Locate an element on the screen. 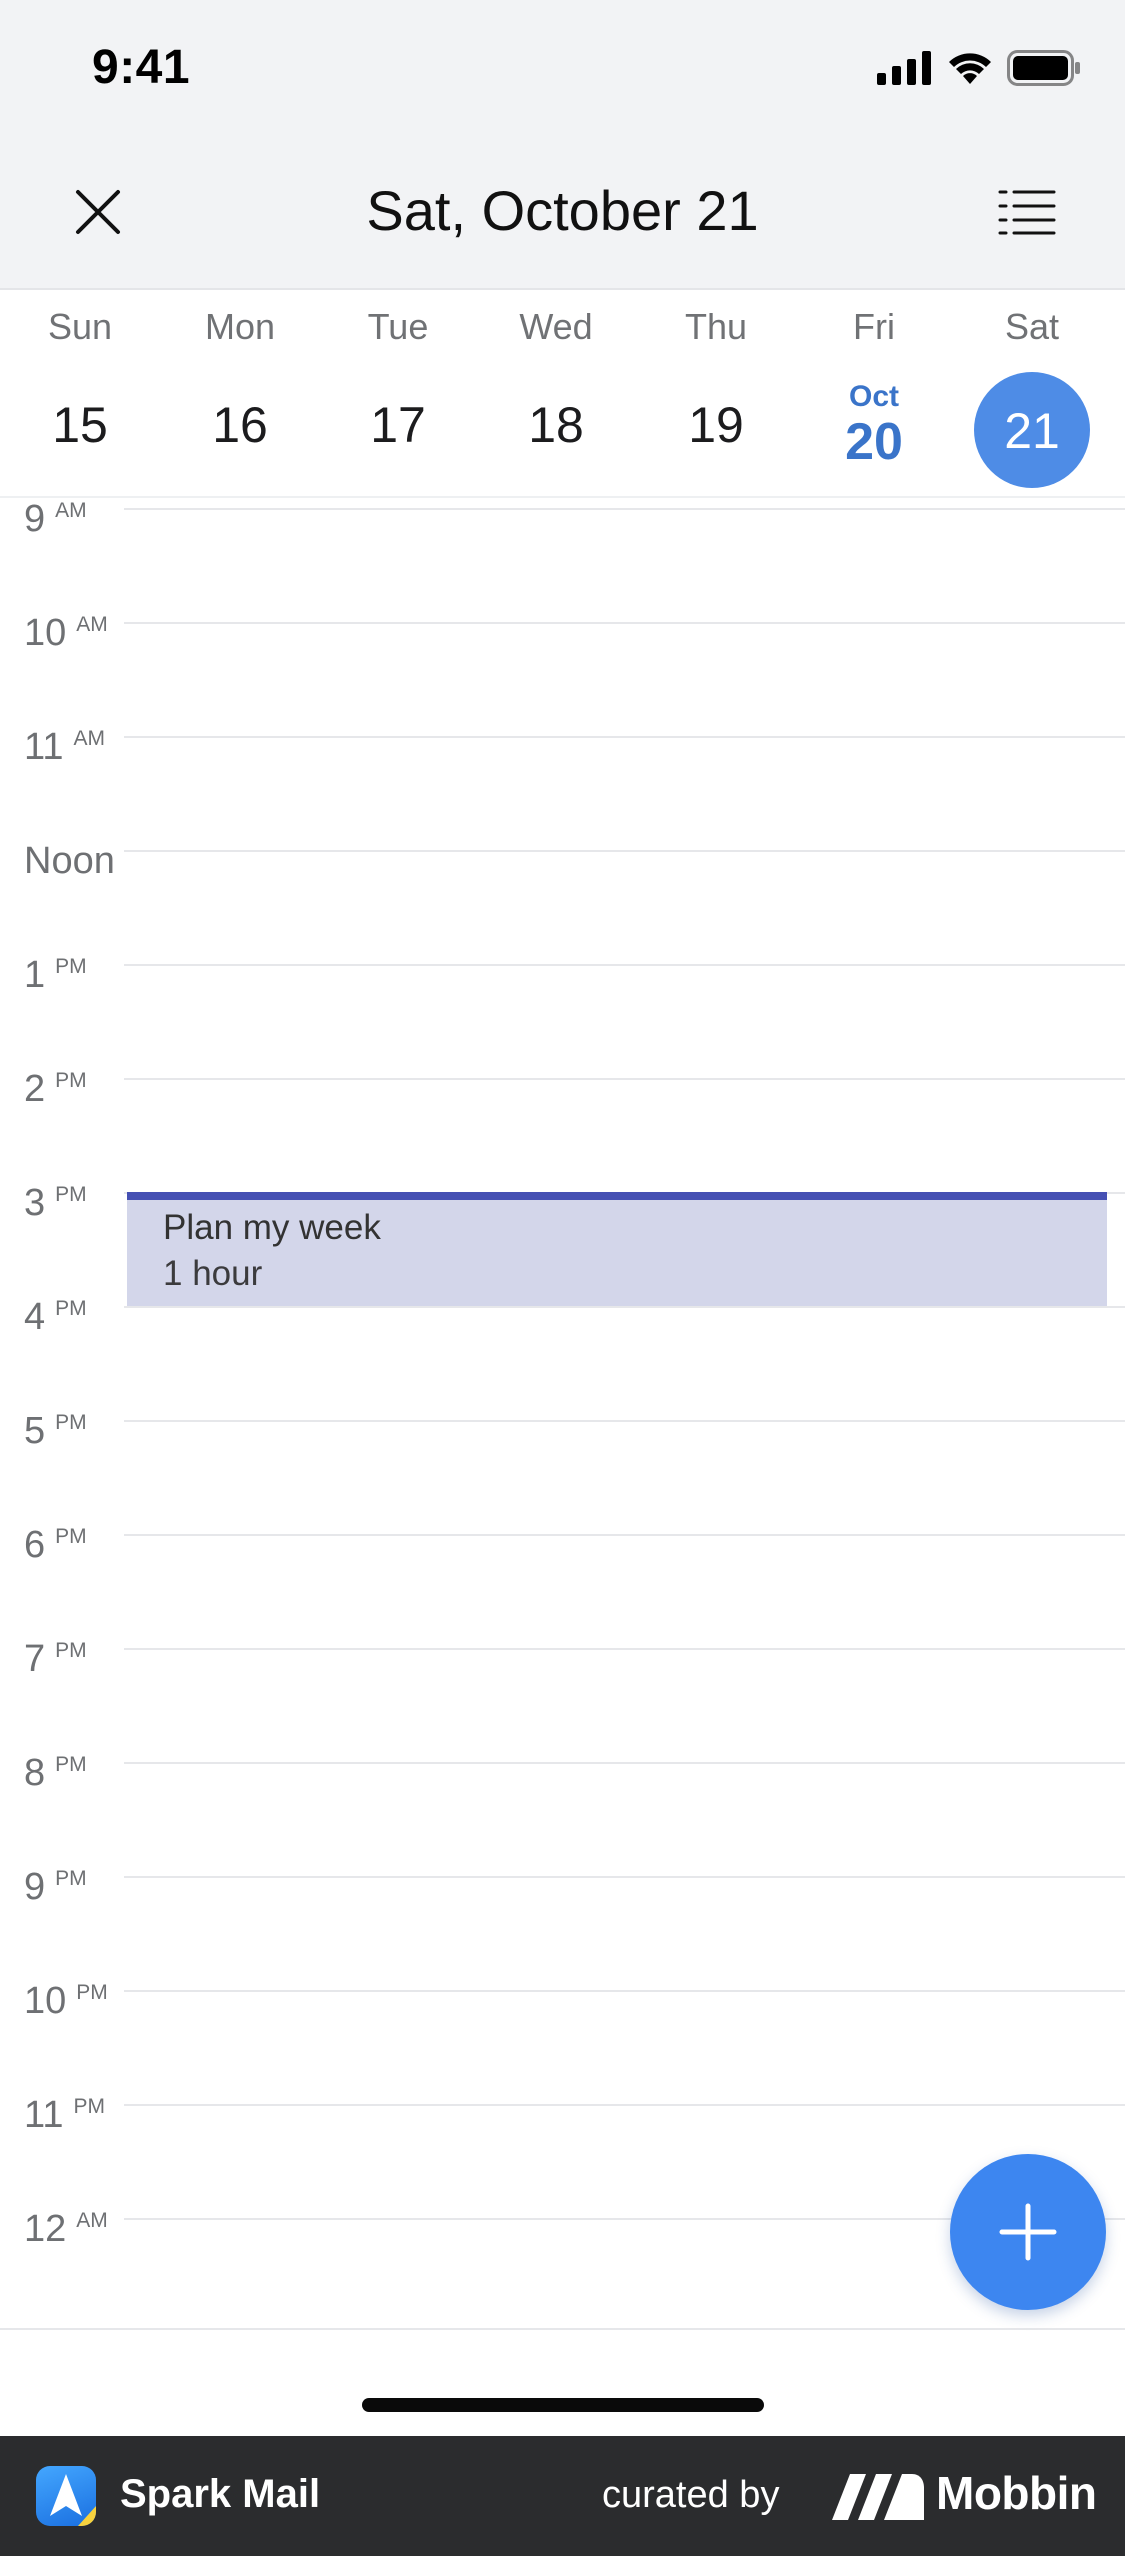  hour-label: 6 PM is located at coordinates (55, 1545).